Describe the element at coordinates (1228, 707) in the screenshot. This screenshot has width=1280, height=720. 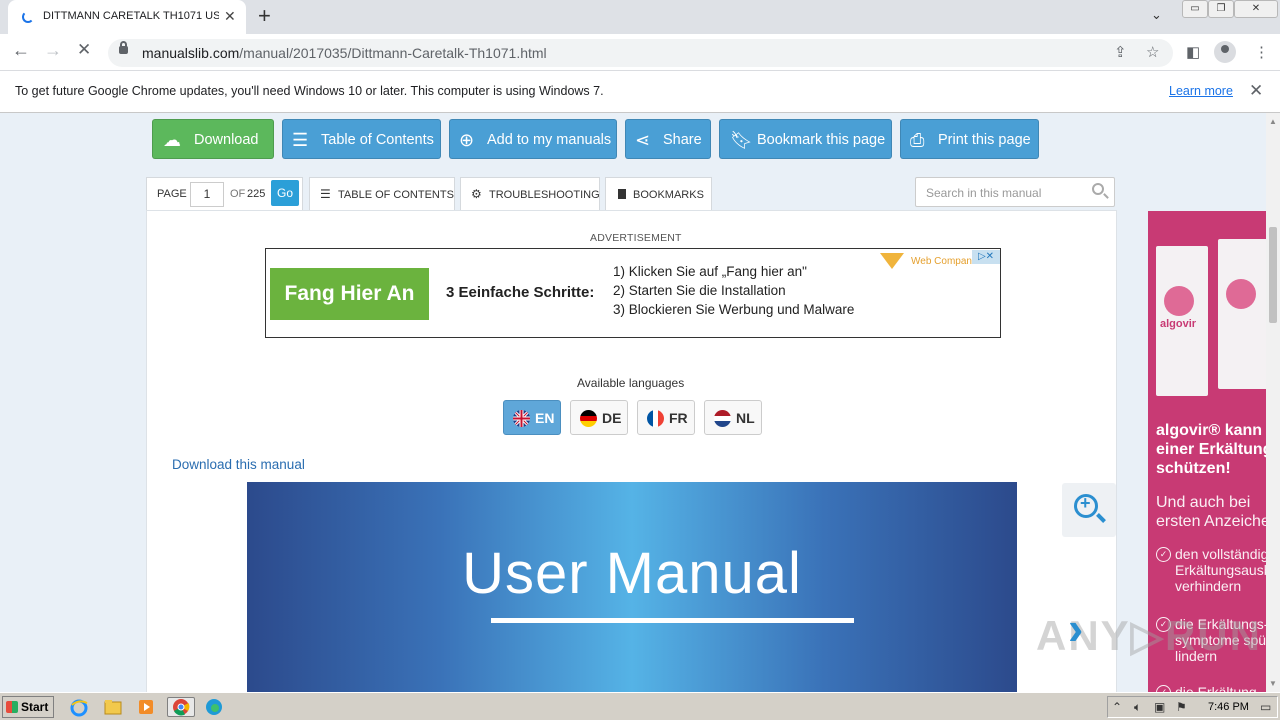
I see `clock: 7:46 PM` at that location.